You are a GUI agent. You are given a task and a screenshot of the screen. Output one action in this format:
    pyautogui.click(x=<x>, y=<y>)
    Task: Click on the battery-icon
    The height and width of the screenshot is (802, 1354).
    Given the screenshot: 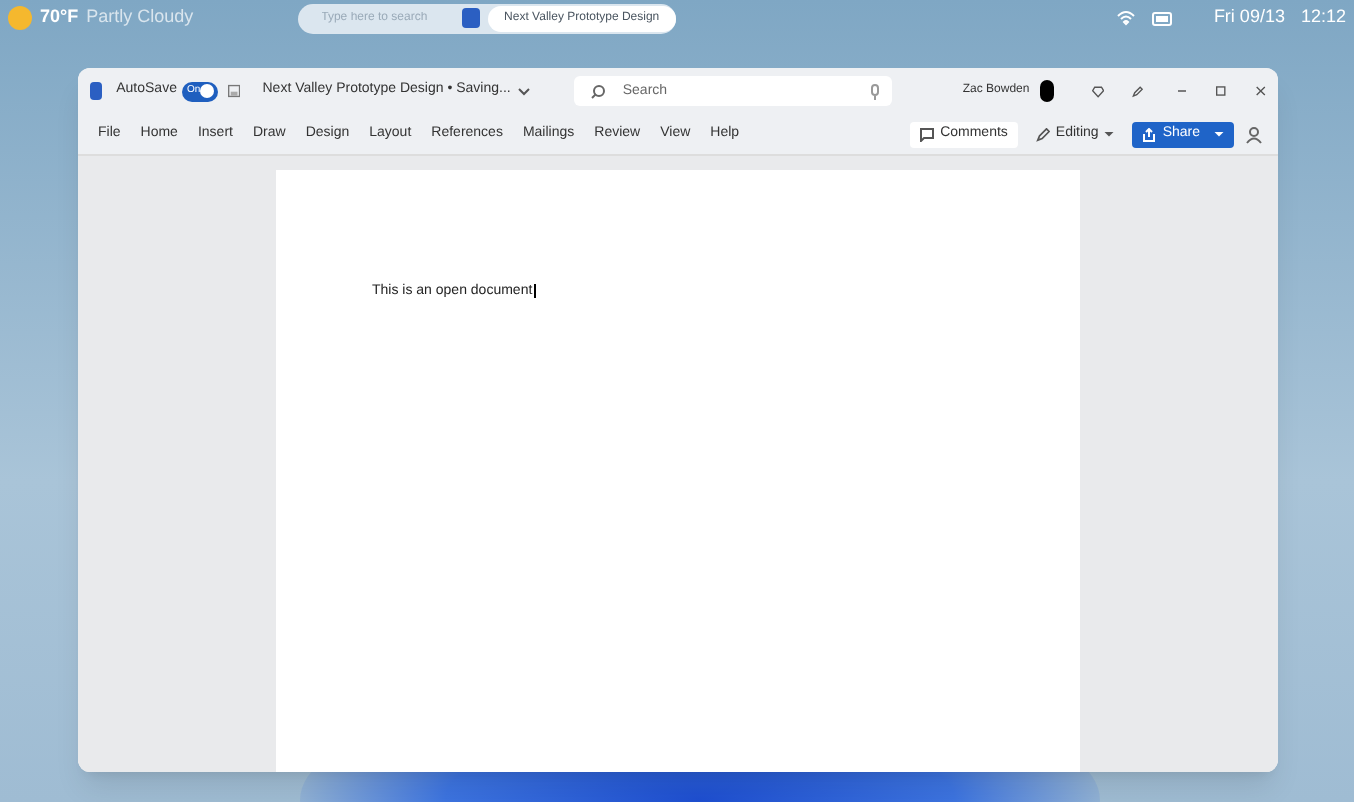 What is the action you would take?
    pyautogui.click(x=1162, y=18)
    